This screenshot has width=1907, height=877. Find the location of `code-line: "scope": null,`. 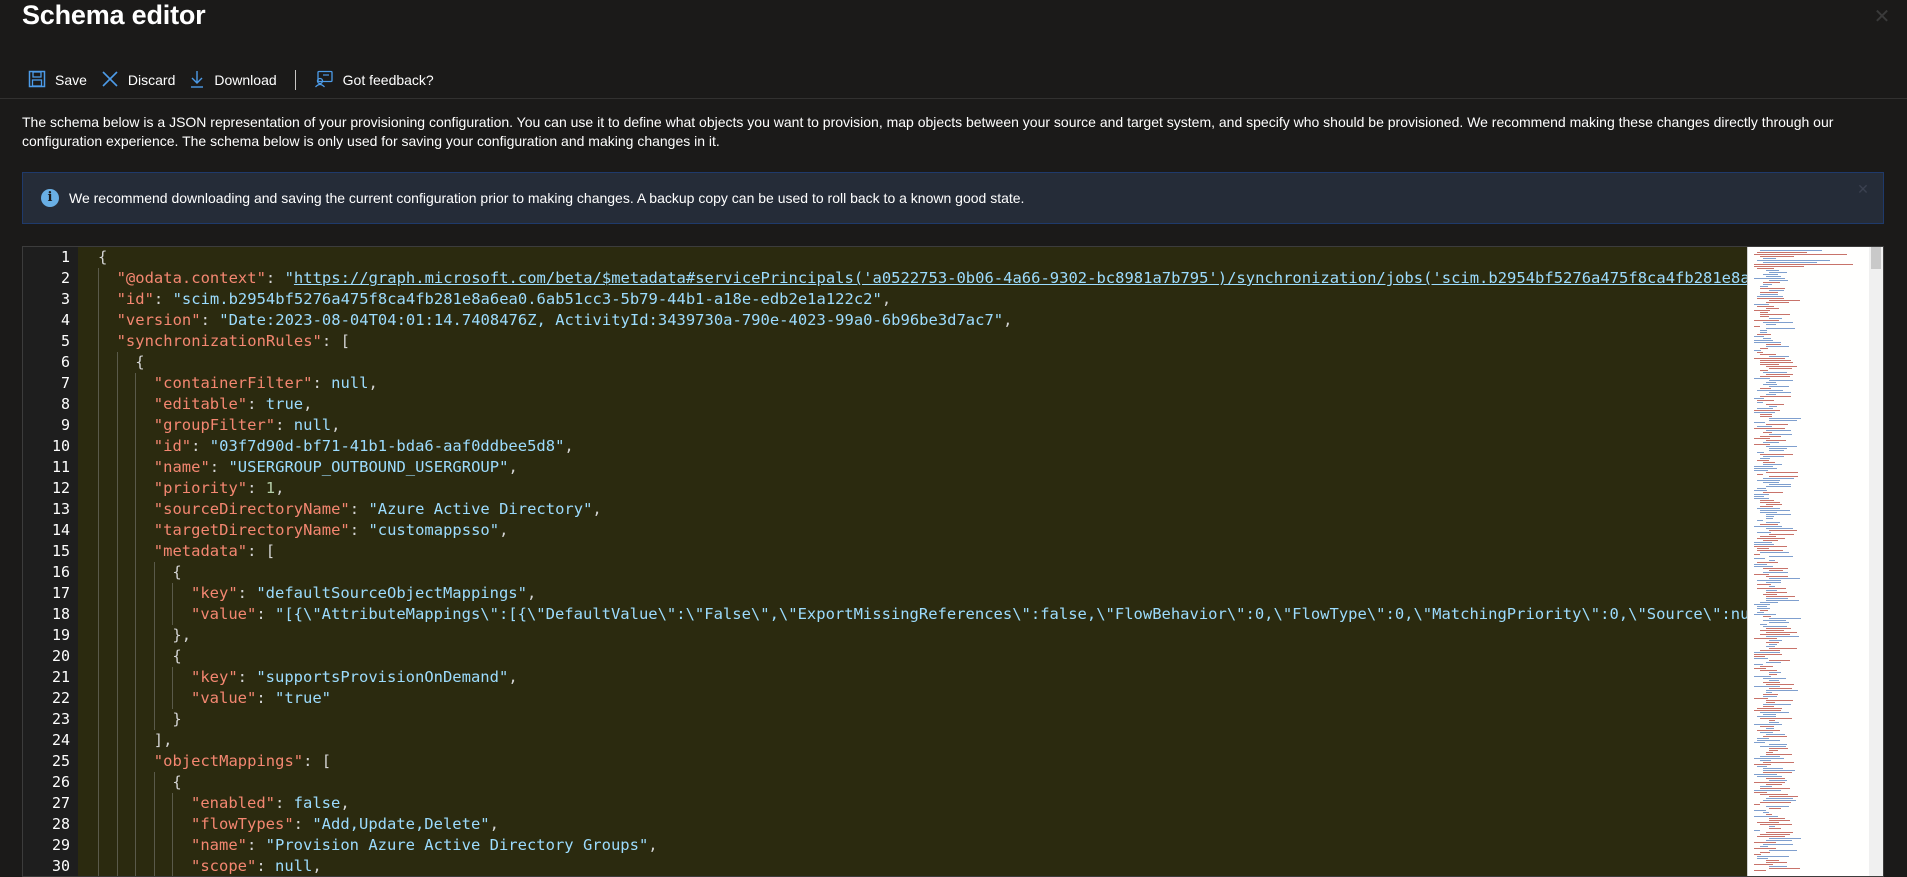

code-line: "scope": null, is located at coordinates (924, 866).